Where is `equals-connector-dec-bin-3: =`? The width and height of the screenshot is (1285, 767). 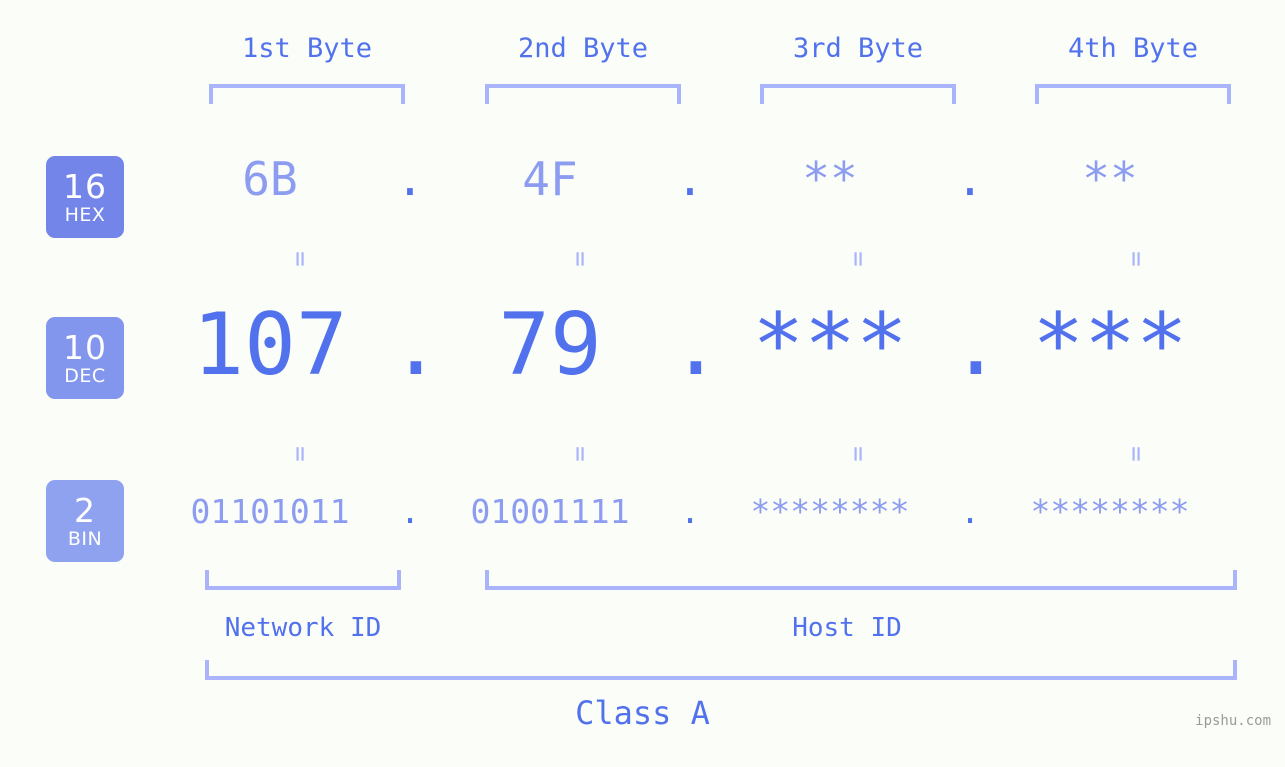 equals-connector-dec-bin-3: = is located at coordinates (858, 454).